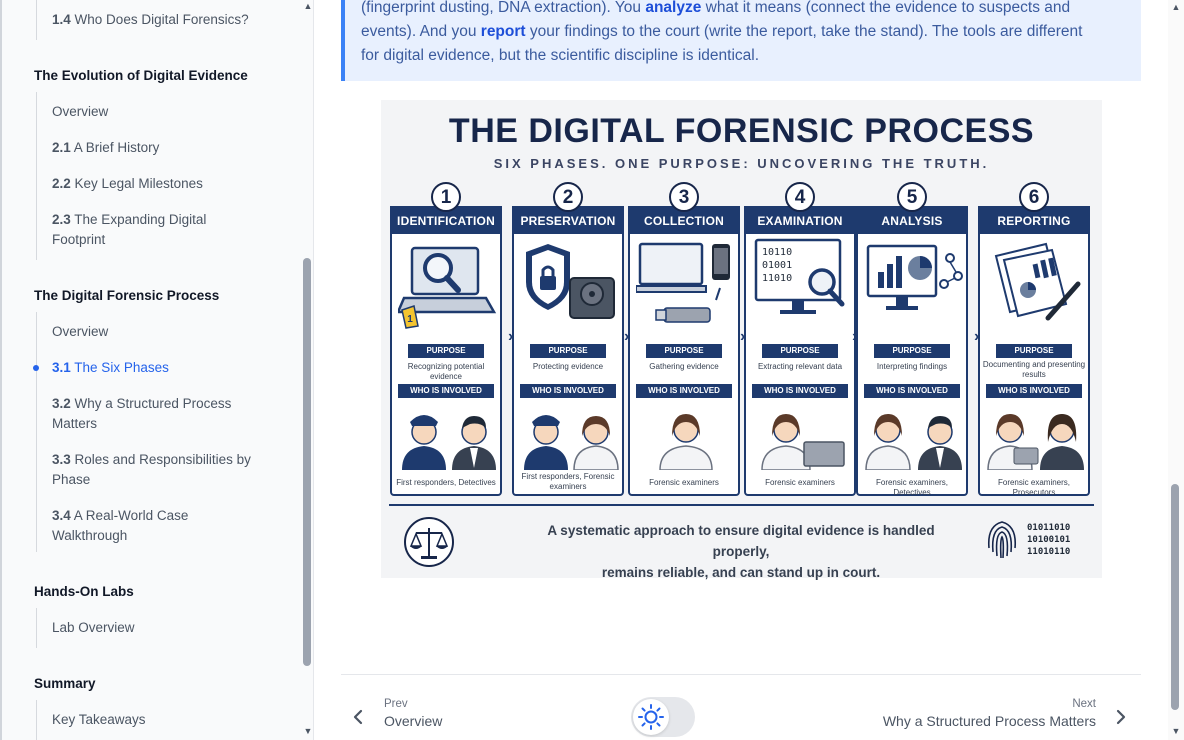  What do you see at coordinates (568, 197) in the screenshot?
I see `phase-number: 2` at bounding box center [568, 197].